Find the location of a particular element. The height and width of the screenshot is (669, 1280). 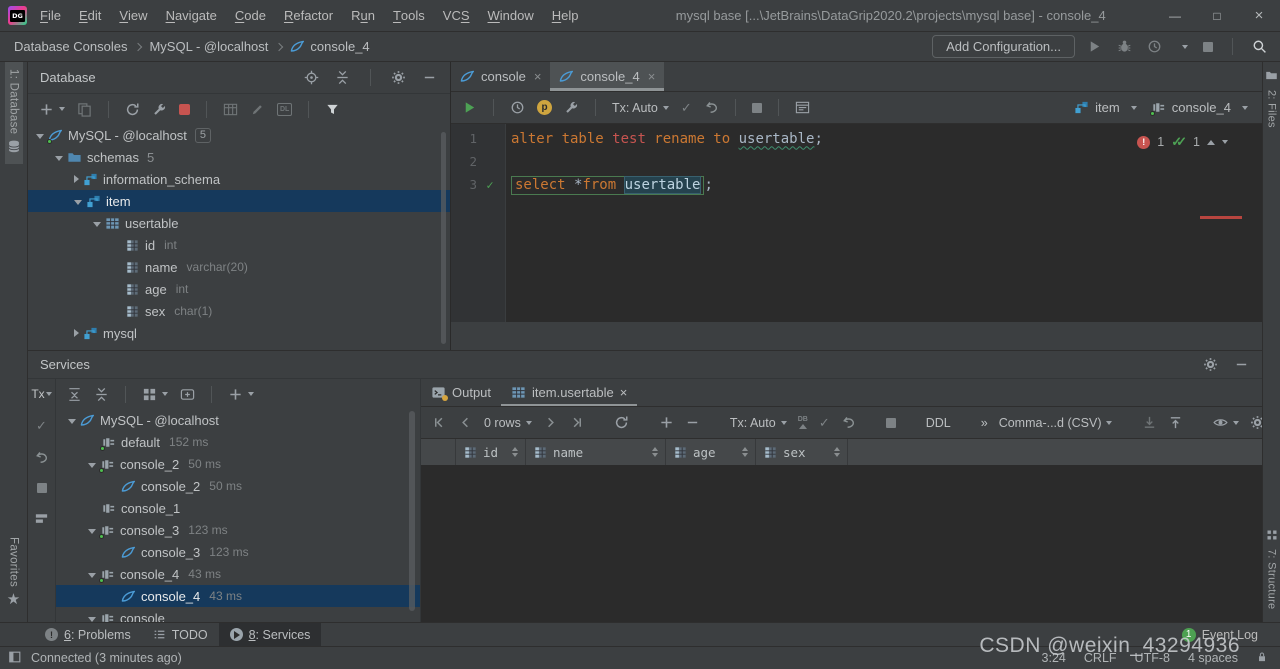

breadcrumb-item: MySQL - @localhost is located at coordinates (208, 46).